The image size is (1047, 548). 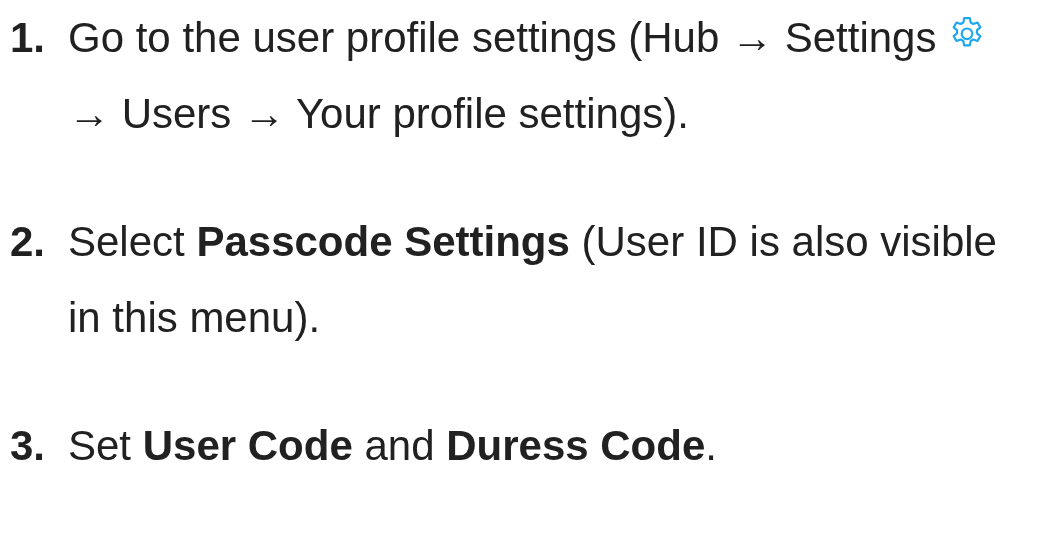 What do you see at coordinates (502, 37) in the screenshot?
I see `step-text: Go to the user profile settings (Hub → Settings` at bounding box center [502, 37].